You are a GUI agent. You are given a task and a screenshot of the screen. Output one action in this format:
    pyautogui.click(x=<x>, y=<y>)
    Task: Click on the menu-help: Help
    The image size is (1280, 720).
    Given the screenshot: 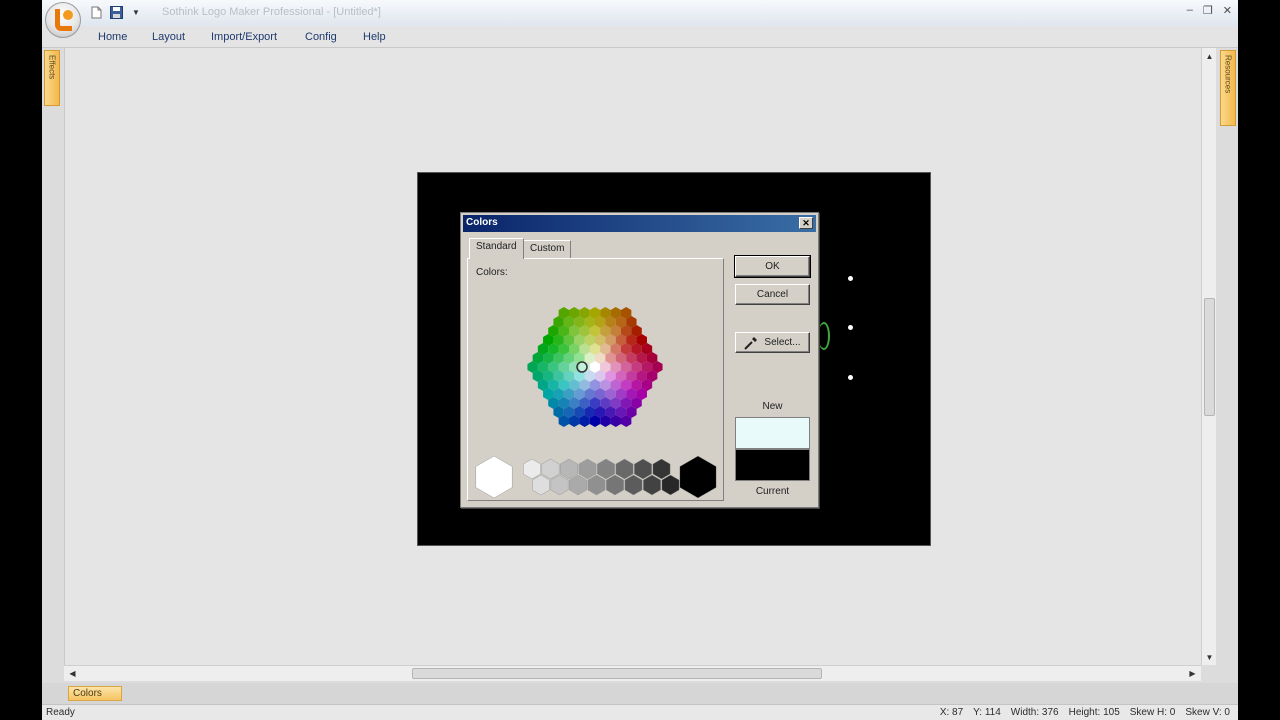 What is the action you would take?
    pyautogui.click(x=374, y=37)
    